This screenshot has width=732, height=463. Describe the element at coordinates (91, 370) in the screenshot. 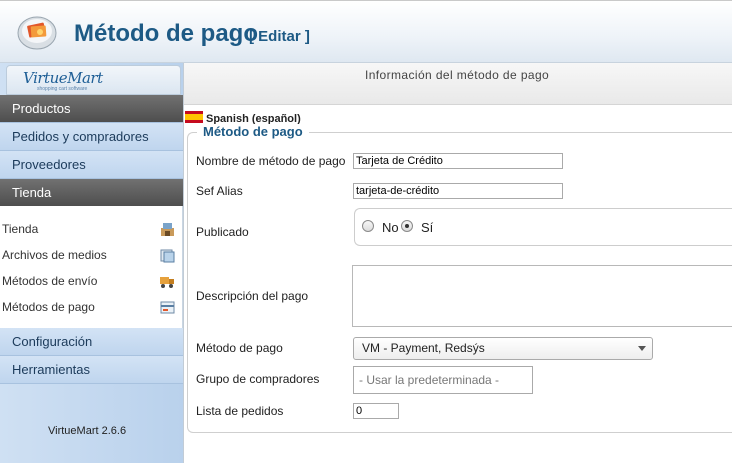

I see `sidebar-item-herramientas: Herramientas` at that location.